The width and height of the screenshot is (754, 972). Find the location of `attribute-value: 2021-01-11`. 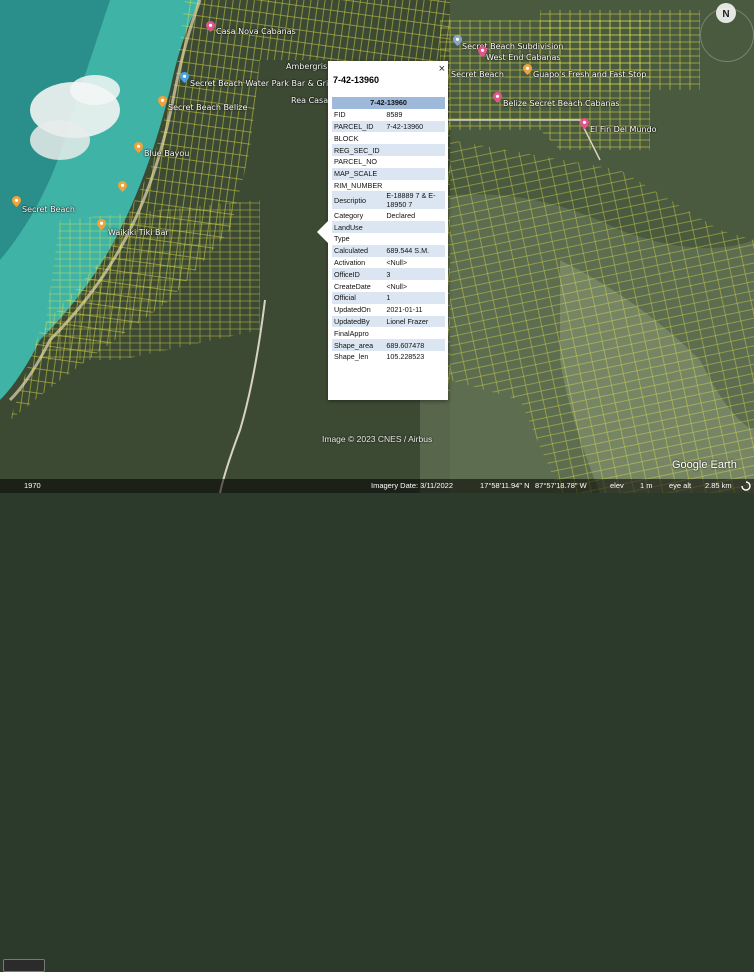

attribute-value: 2021-01-11 is located at coordinates (404, 310).